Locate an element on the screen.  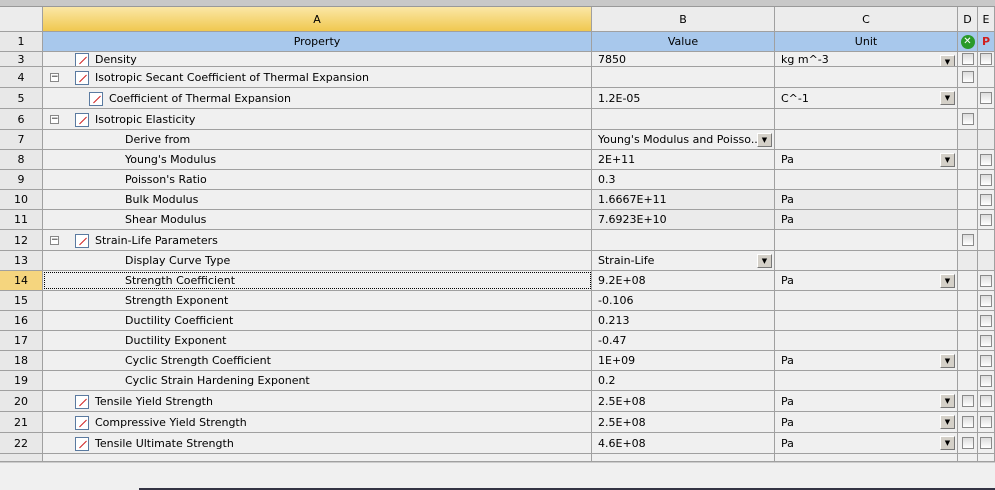
table-row: 17 Ductility Exponent -0.47 is located at coordinates (497, 341).